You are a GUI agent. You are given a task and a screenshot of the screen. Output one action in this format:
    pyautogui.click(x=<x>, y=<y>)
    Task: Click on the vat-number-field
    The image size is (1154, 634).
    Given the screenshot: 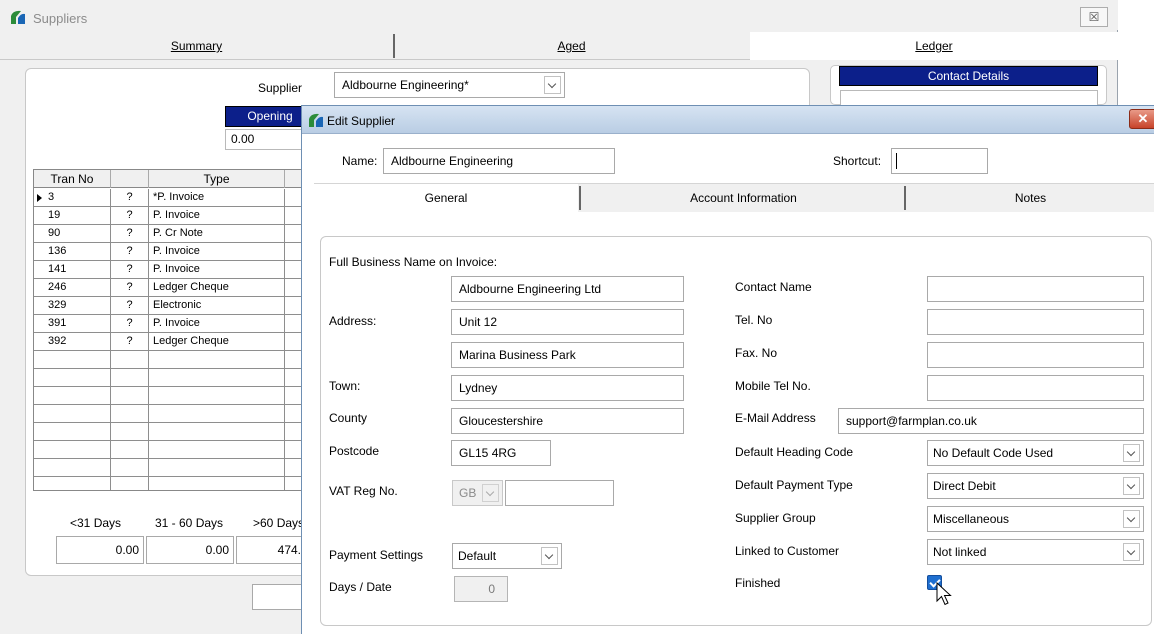 What is the action you would take?
    pyautogui.click(x=559, y=493)
    